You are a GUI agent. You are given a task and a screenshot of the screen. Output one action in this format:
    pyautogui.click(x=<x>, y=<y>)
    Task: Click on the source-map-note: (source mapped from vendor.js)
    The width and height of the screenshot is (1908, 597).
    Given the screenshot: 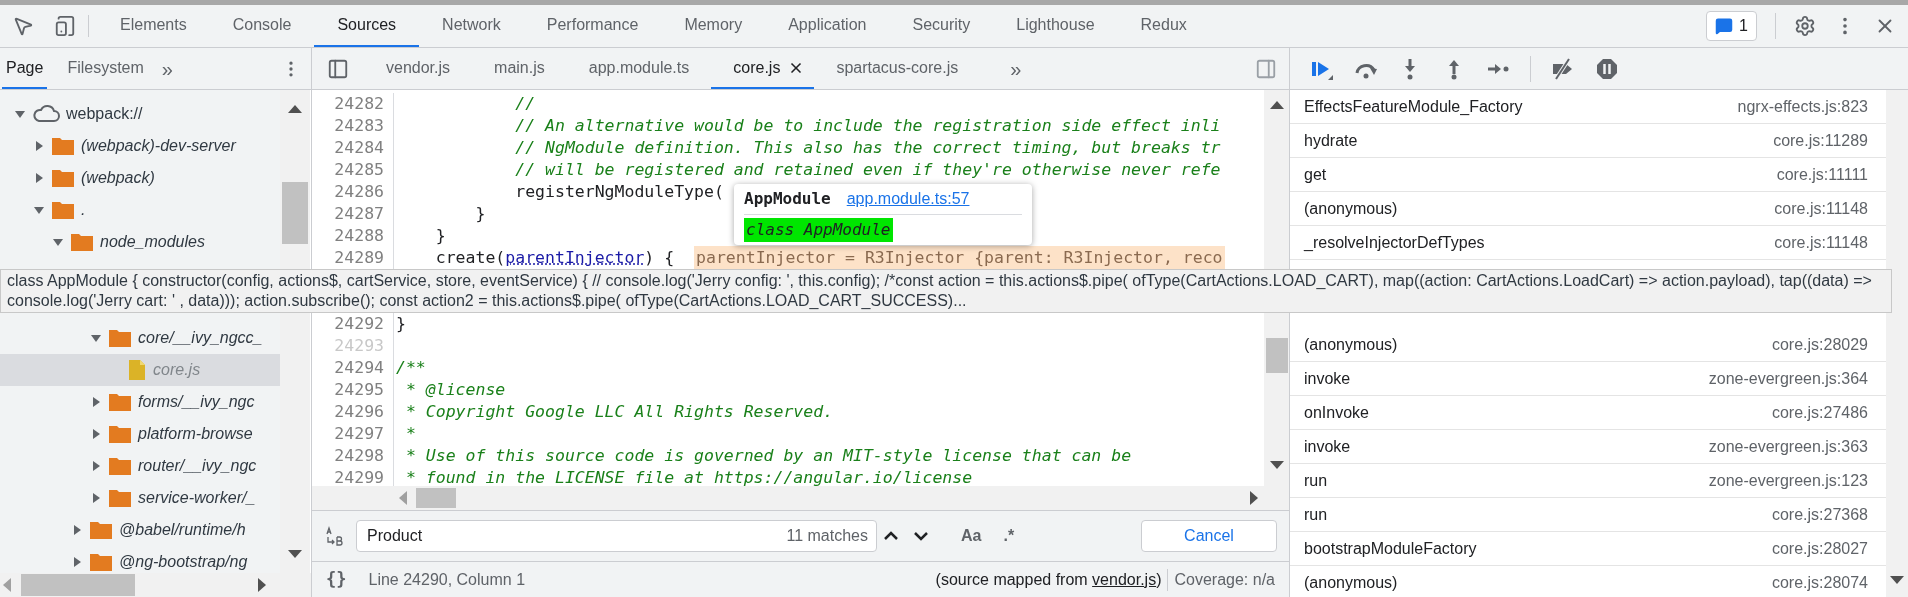 What is the action you would take?
    pyautogui.click(x=1048, y=579)
    